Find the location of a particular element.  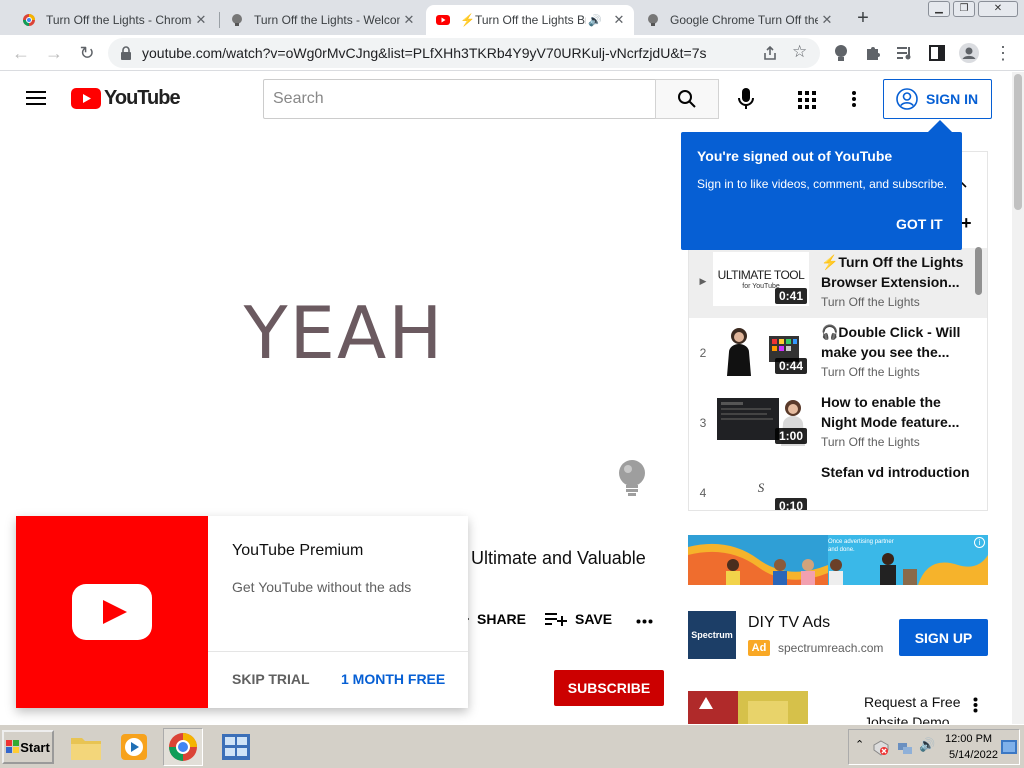

clock-date: 5/14/2022 is located at coordinates (973, 755).